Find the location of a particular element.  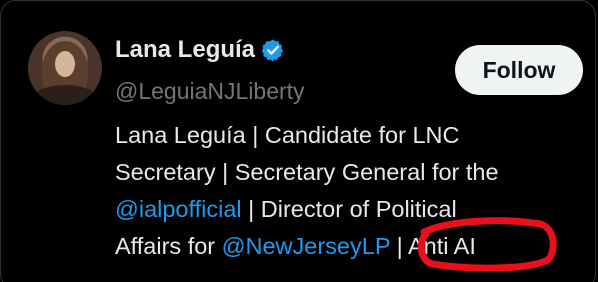

bio-line-4: Affairs for @NewJerseyLP | Anti AI is located at coordinates (350, 246).